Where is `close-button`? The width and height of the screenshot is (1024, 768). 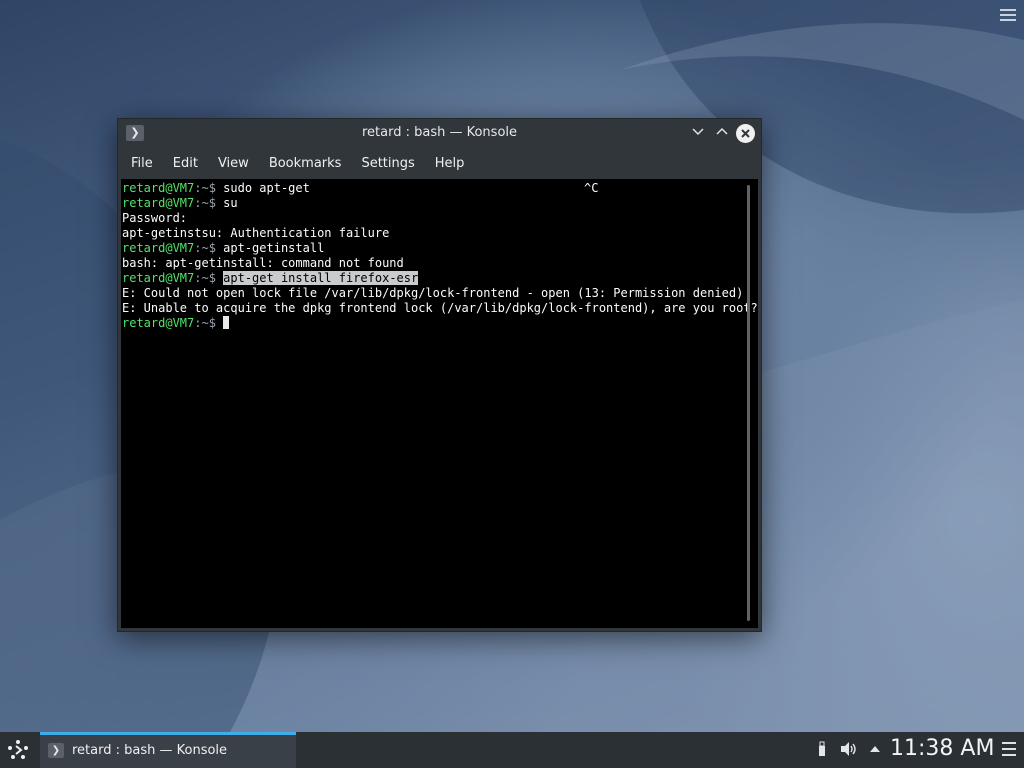
close-button is located at coordinates (745, 133).